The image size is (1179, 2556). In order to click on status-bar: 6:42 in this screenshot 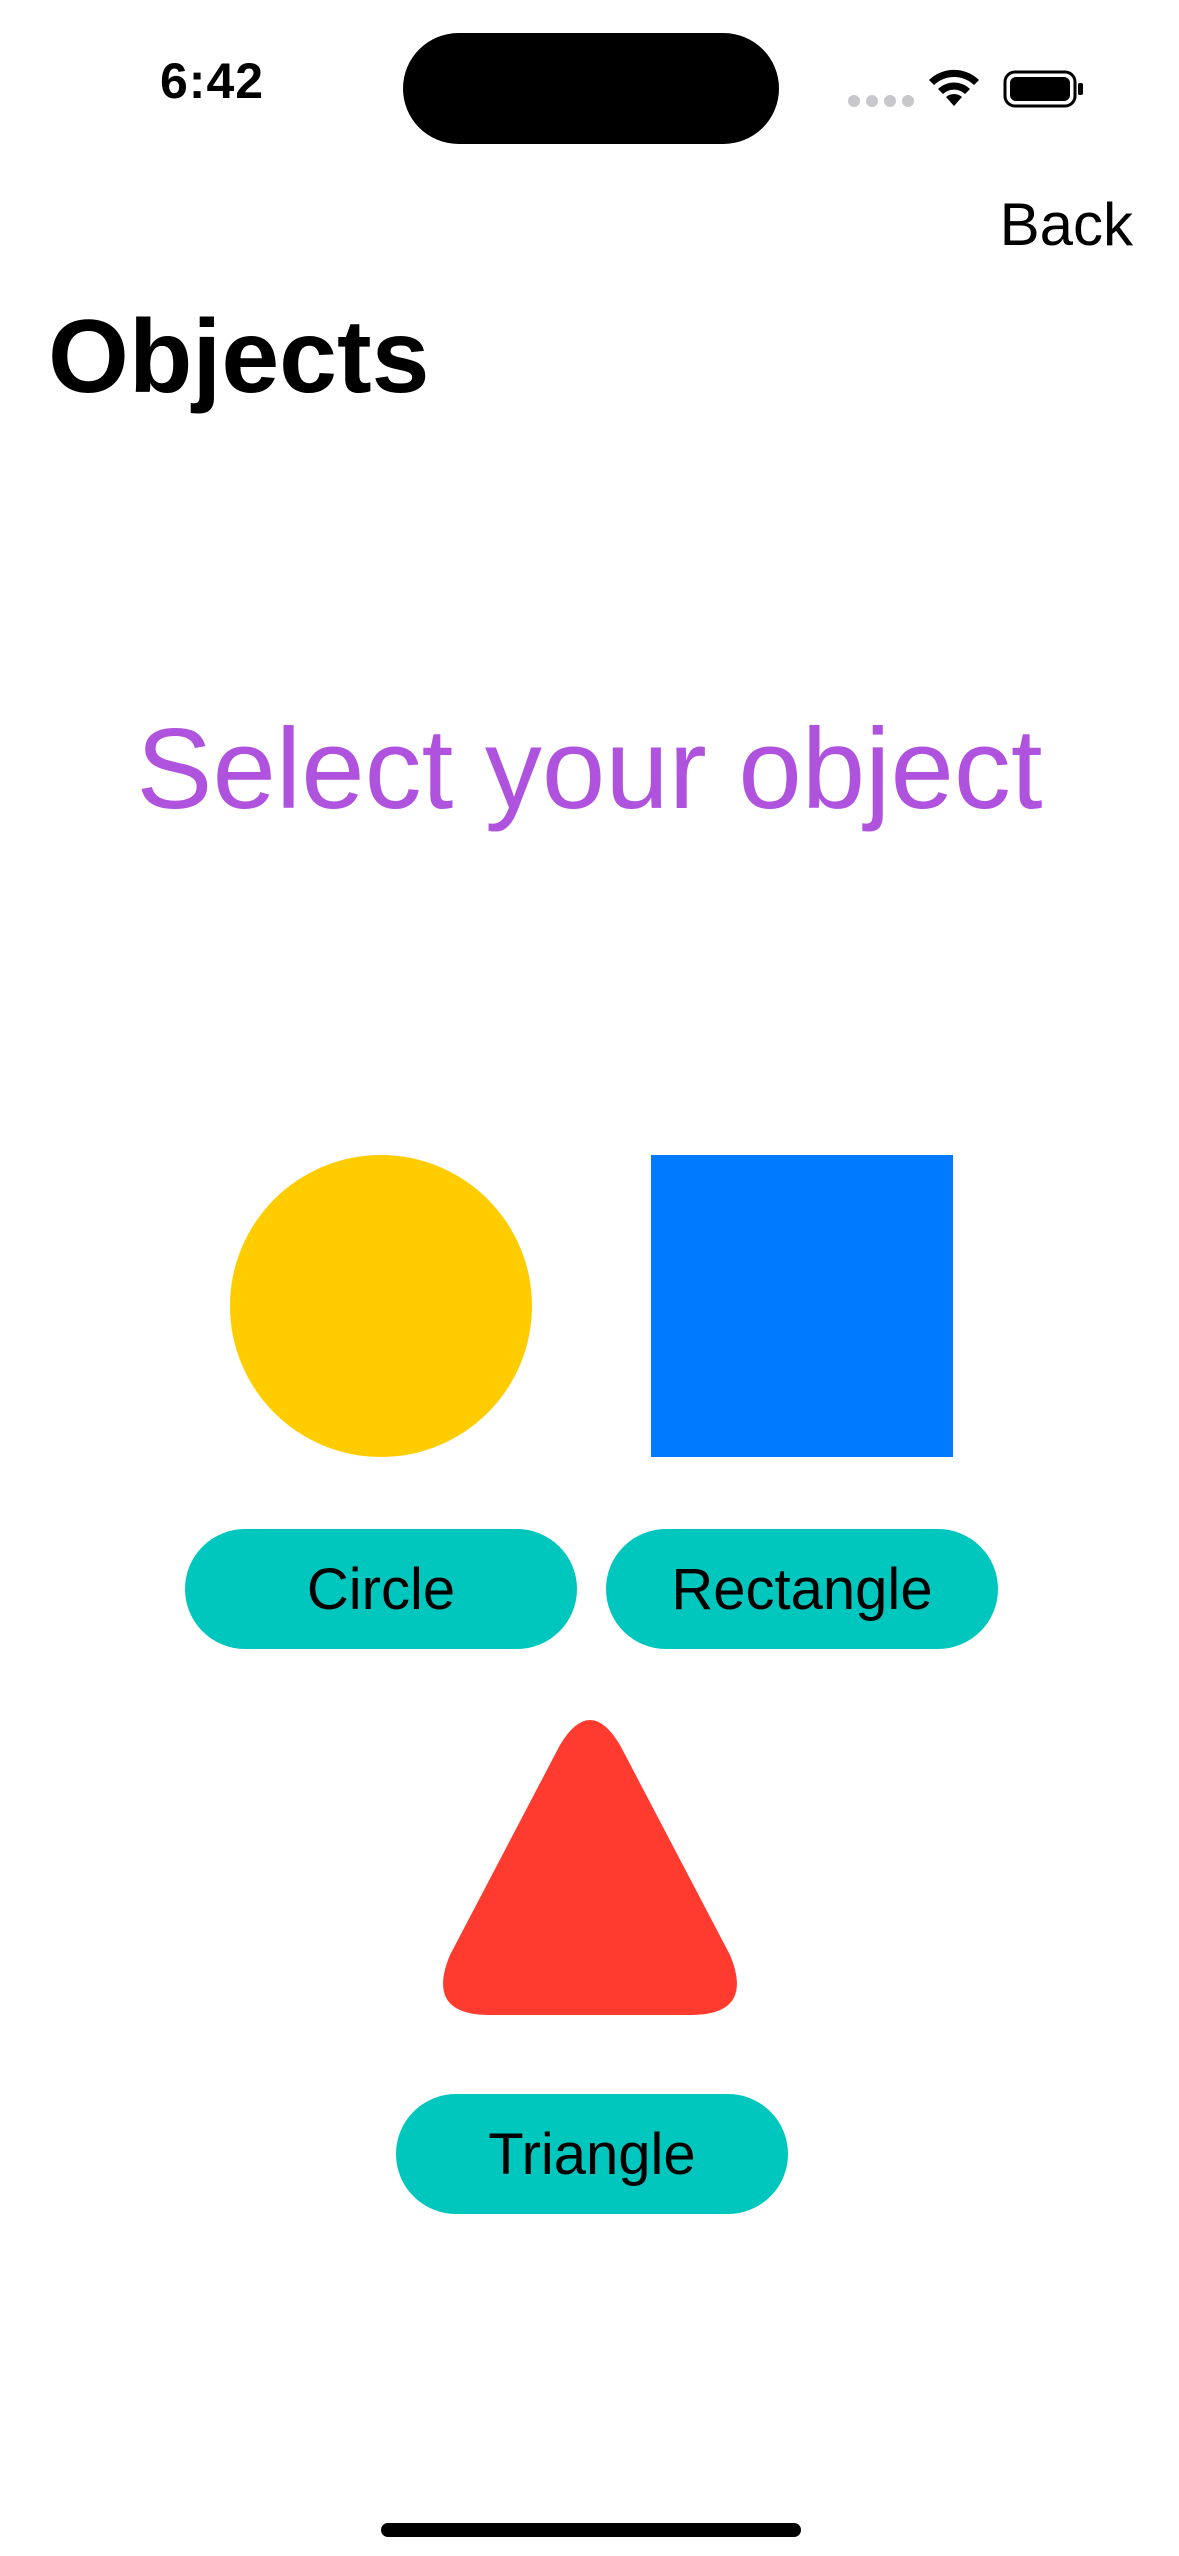, I will do `click(589, 85)`.